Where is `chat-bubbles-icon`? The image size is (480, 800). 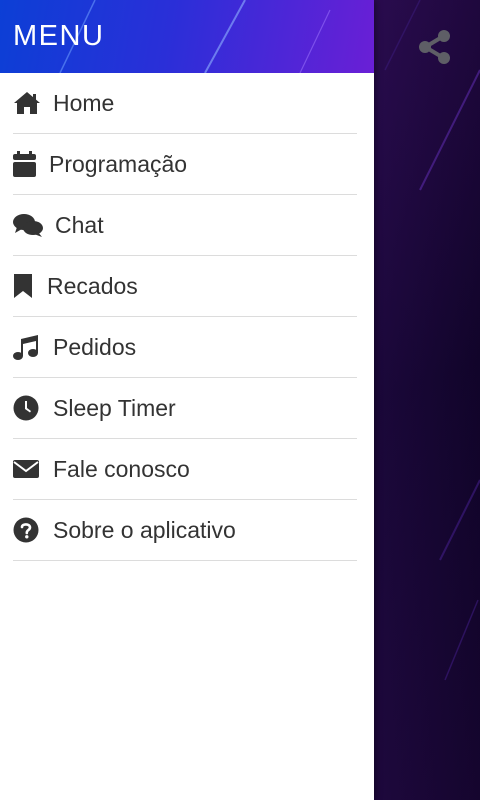
chat-bubbles-icon is located at coordinates (28, 225).